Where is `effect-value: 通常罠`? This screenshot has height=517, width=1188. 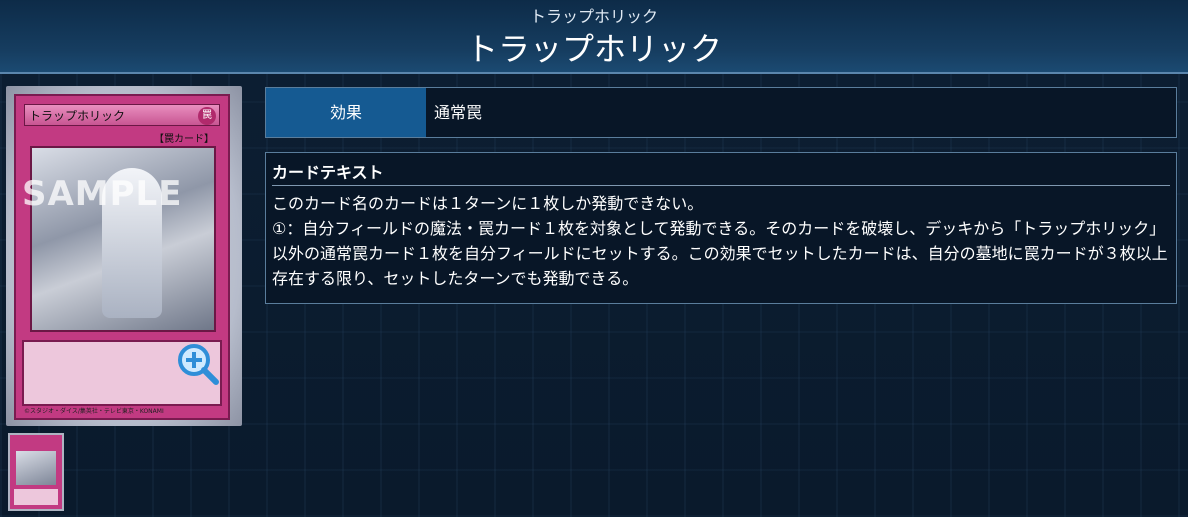
effect-value: 通常罠 is located at coordinates (458, 112).